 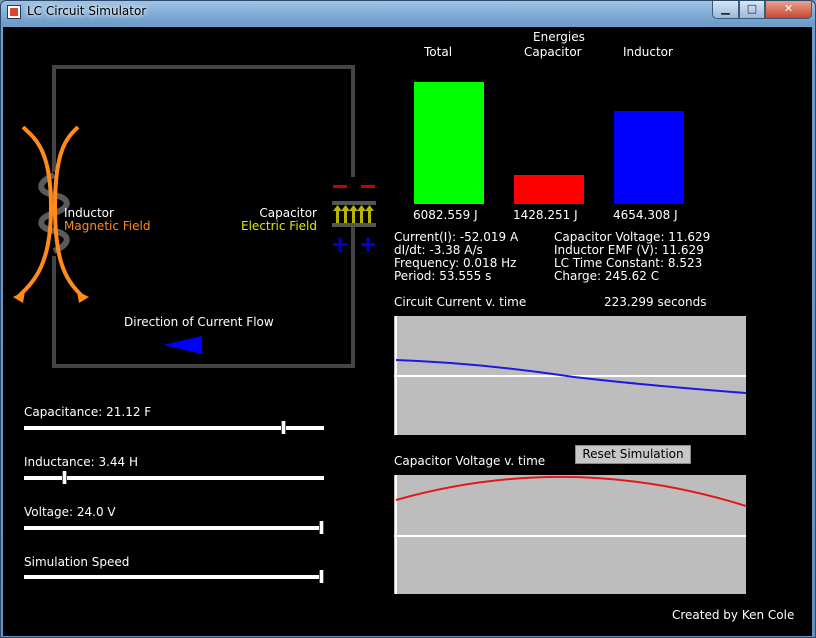 I want to click on reset-simulation-button: Reset Simulation, so click(x=633, y=454).